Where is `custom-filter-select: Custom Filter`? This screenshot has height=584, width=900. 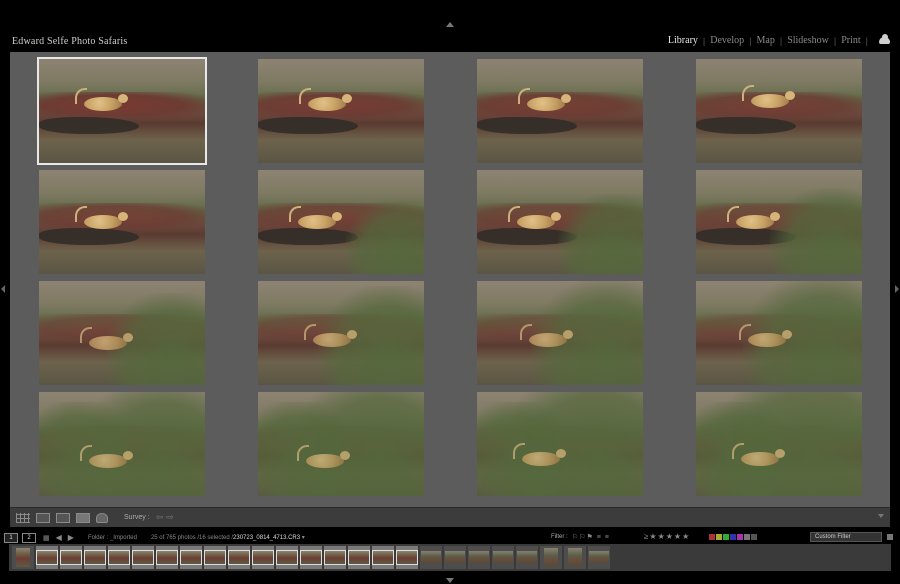 custom-filter-select: Custom Filter is located at coordinates (846, 537).